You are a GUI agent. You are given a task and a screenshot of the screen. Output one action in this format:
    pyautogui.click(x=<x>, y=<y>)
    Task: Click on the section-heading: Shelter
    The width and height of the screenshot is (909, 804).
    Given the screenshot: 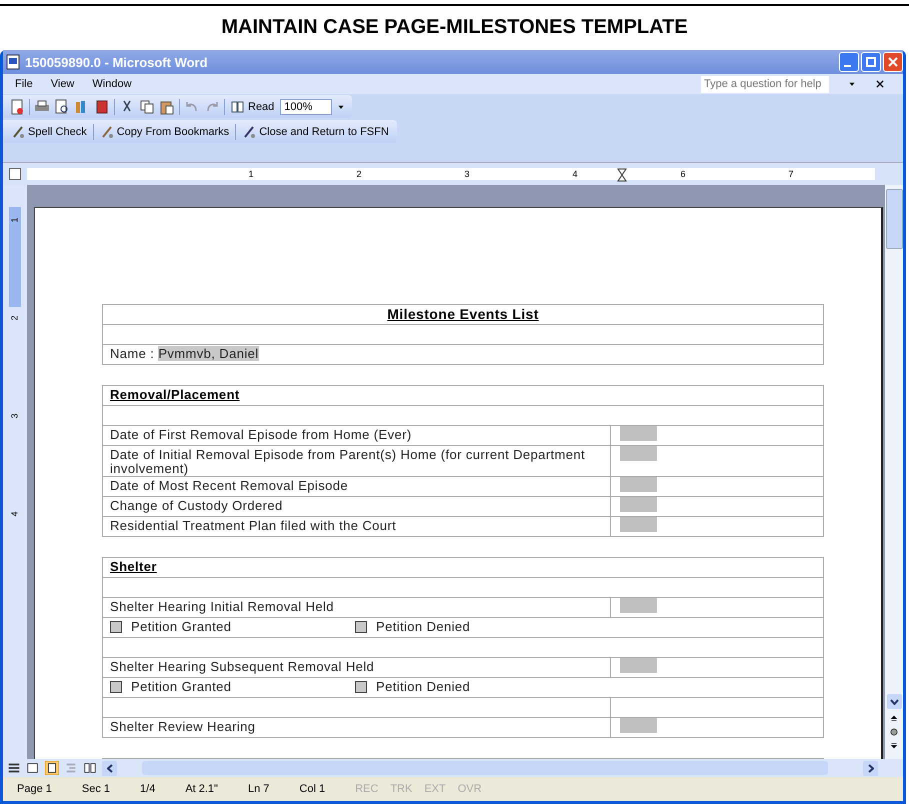 What is the action you would take?
    pyautogui.click(x=133, y=566)
    